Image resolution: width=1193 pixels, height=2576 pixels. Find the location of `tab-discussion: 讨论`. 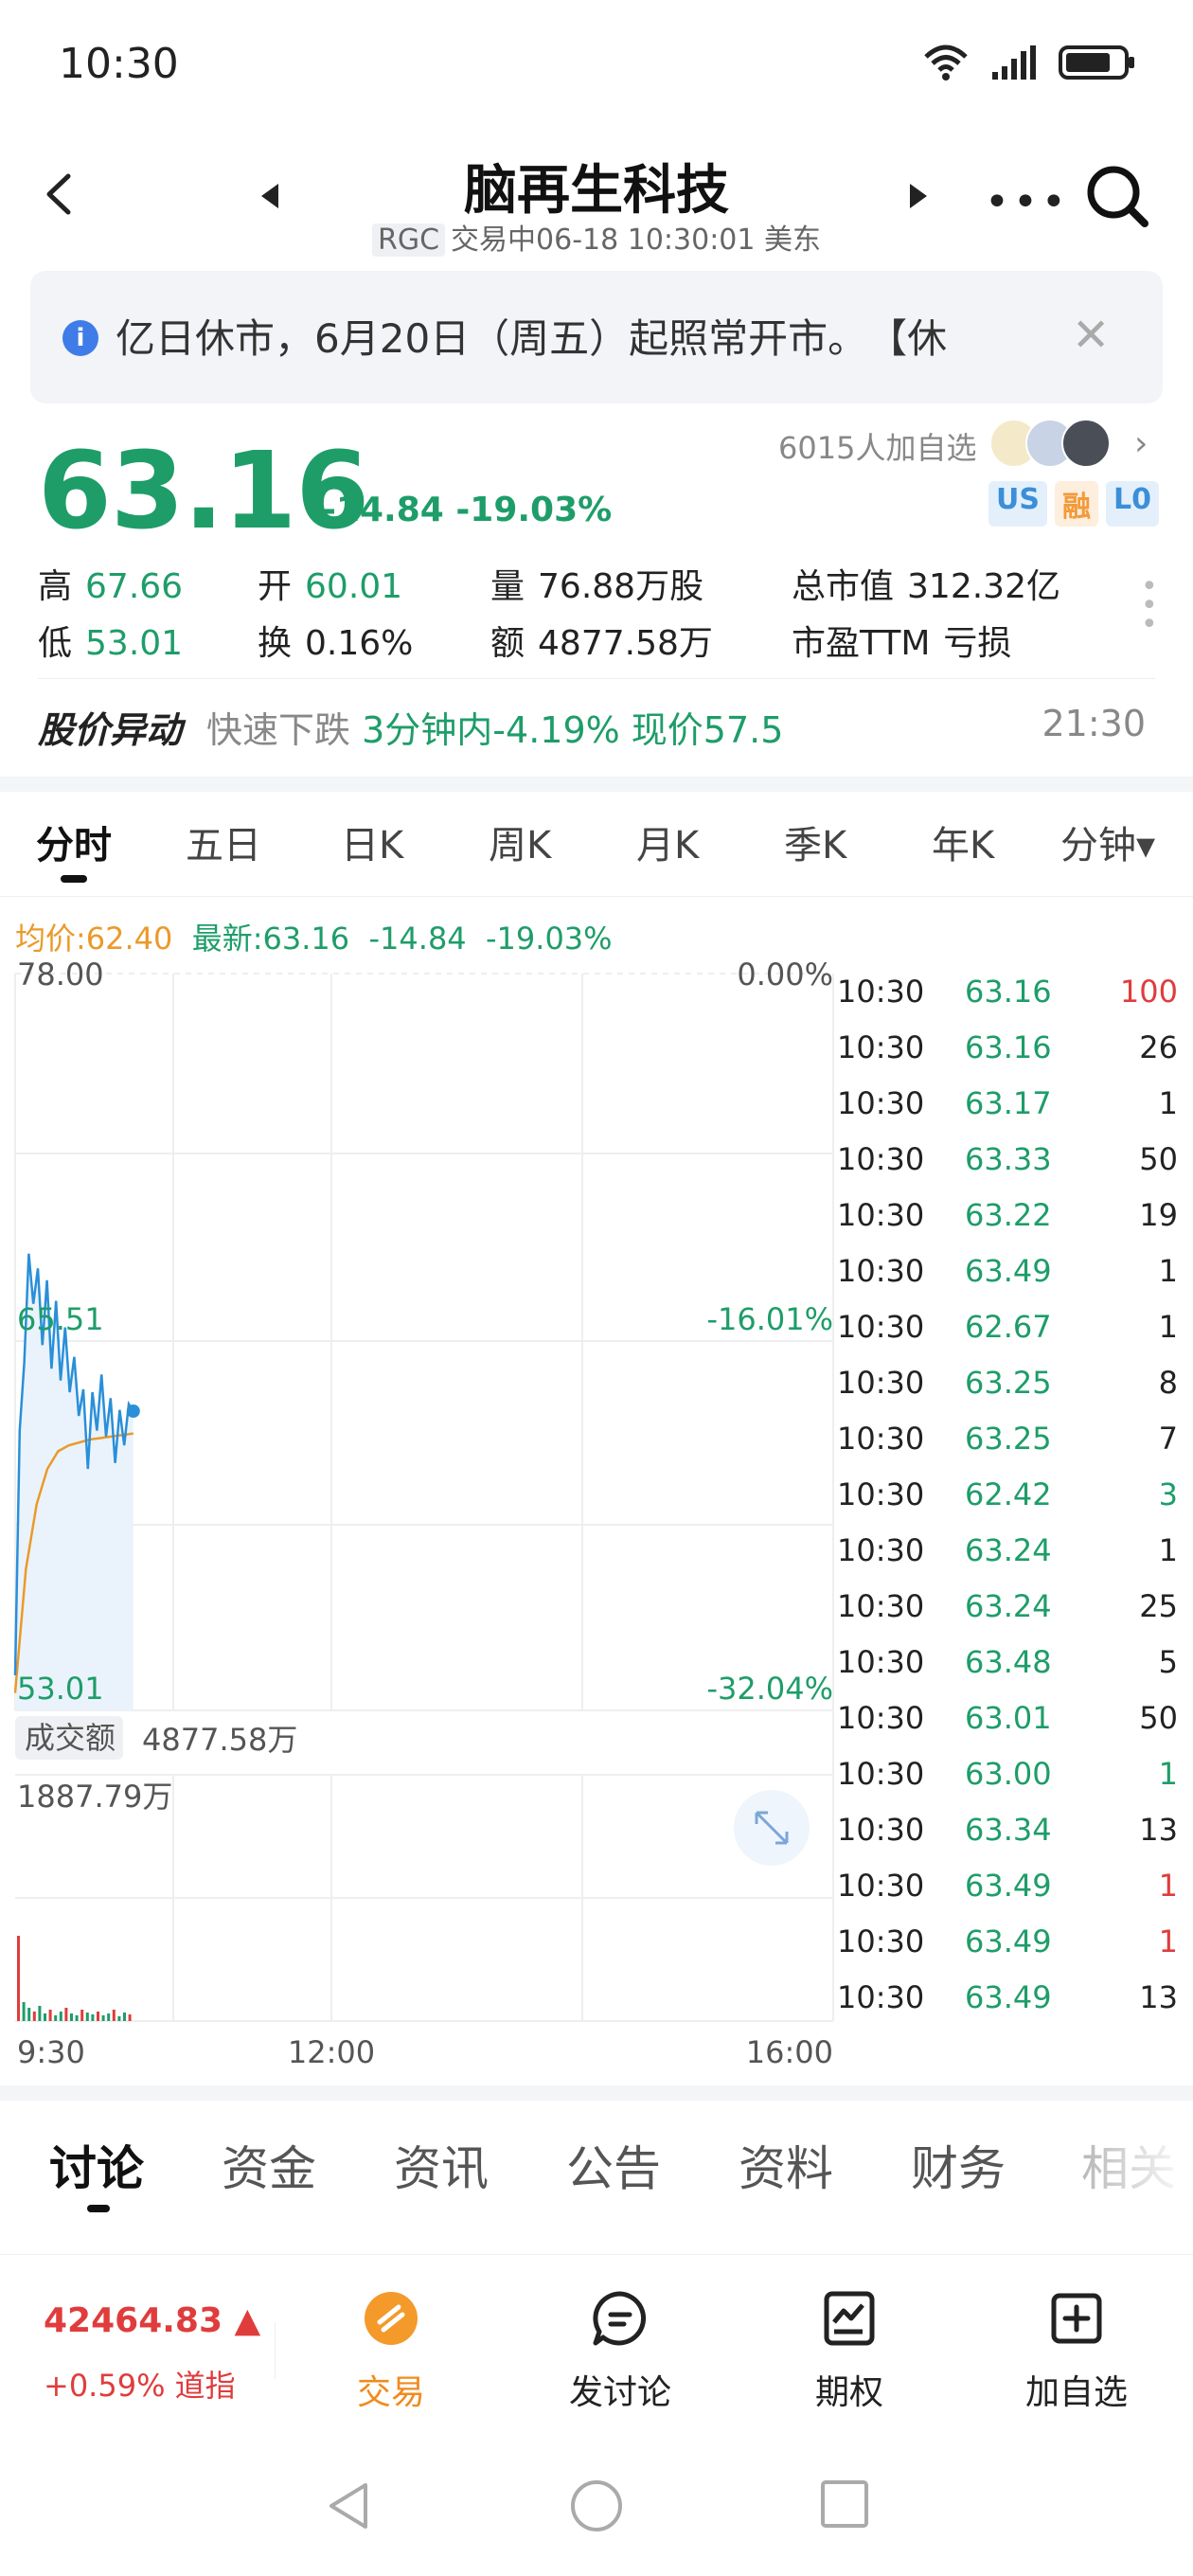

tab-discussion: 讨论 is located at coordinates (96, 2165).